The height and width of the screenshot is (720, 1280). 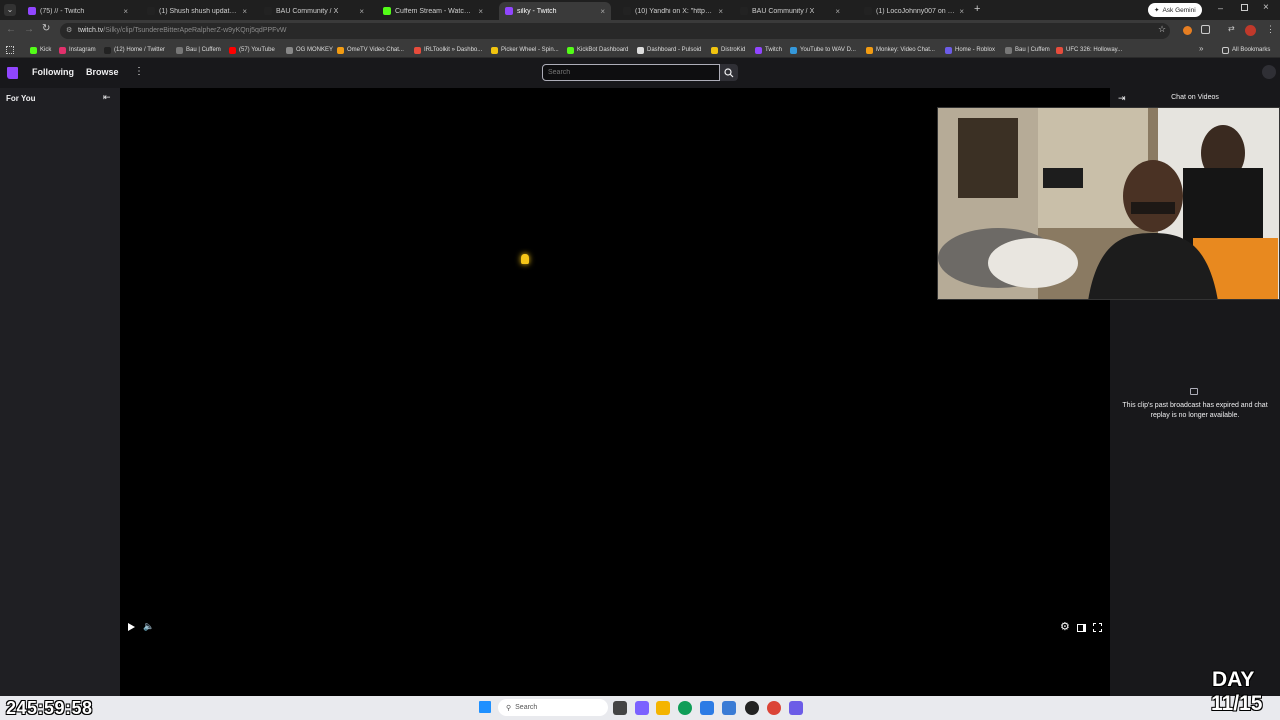 What do you see at coordinates (46, 28) in the screenshot?
I see `reload-button: ↻` at bounding box center [46, 28].